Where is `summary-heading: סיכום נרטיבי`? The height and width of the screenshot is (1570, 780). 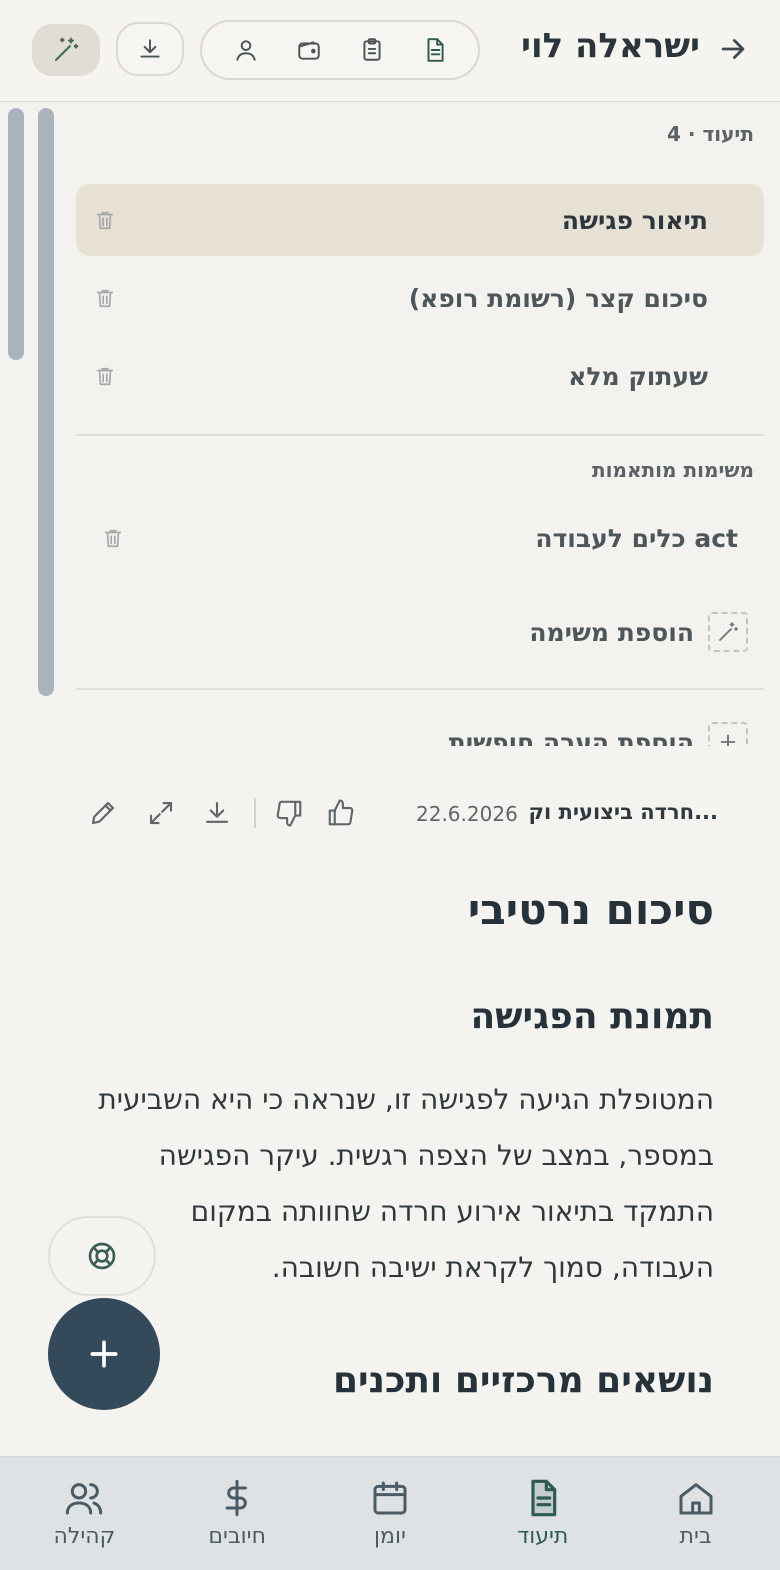 summary-heading: סיכום נרטיבי is located at coordinates (590, 909).